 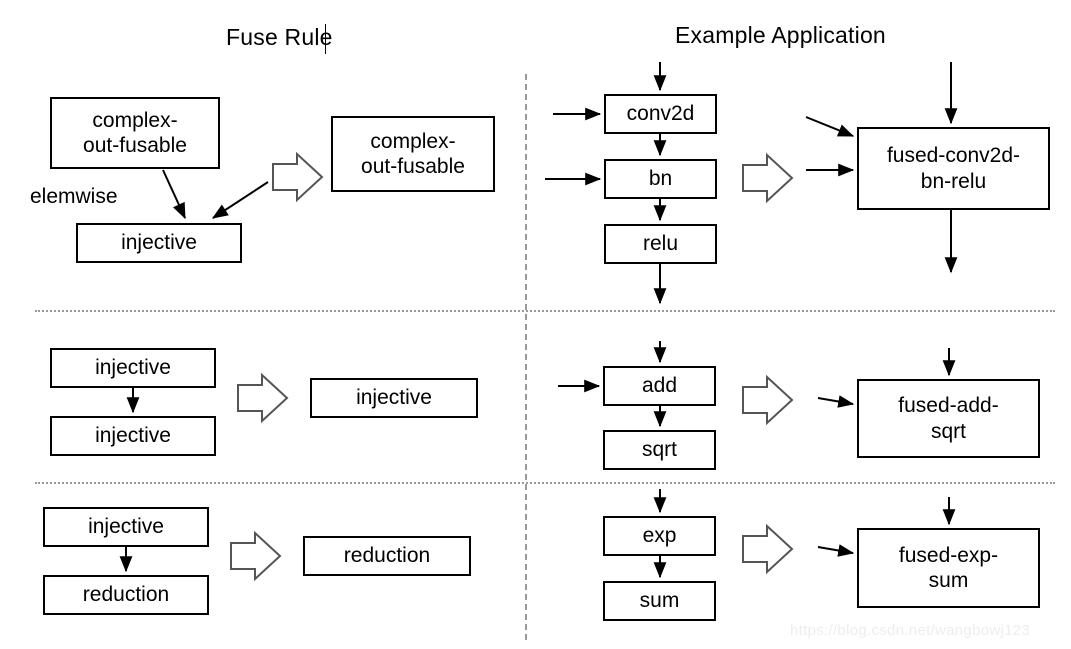 What do you see at coordinates (526, 357) in the screenshot?
I see `column-divider` at bounding box center [526, 357].